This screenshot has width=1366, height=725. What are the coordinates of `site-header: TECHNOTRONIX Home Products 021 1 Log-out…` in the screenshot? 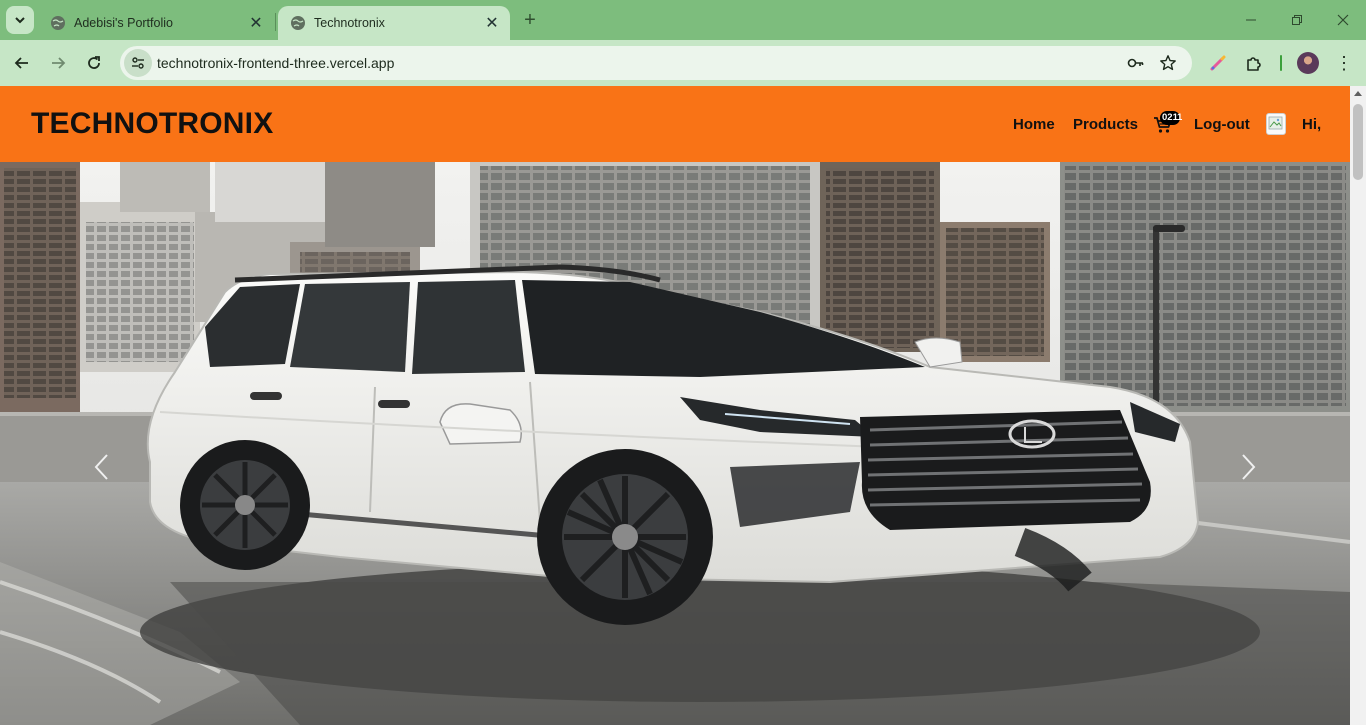 It's located at (675, 124).